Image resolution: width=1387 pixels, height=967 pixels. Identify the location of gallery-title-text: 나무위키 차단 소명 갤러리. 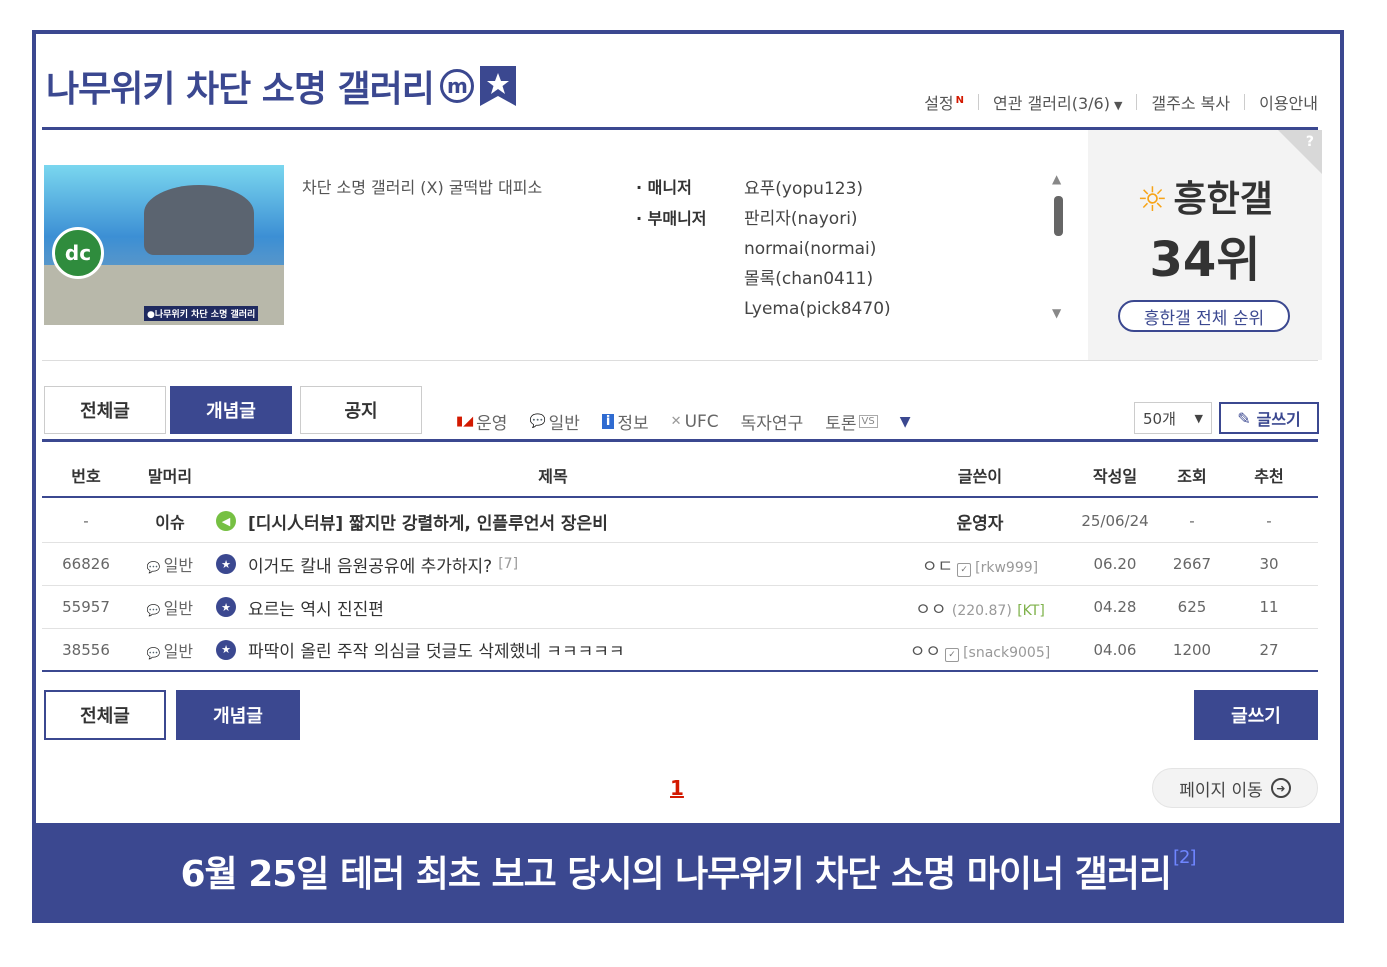
(240, 89).